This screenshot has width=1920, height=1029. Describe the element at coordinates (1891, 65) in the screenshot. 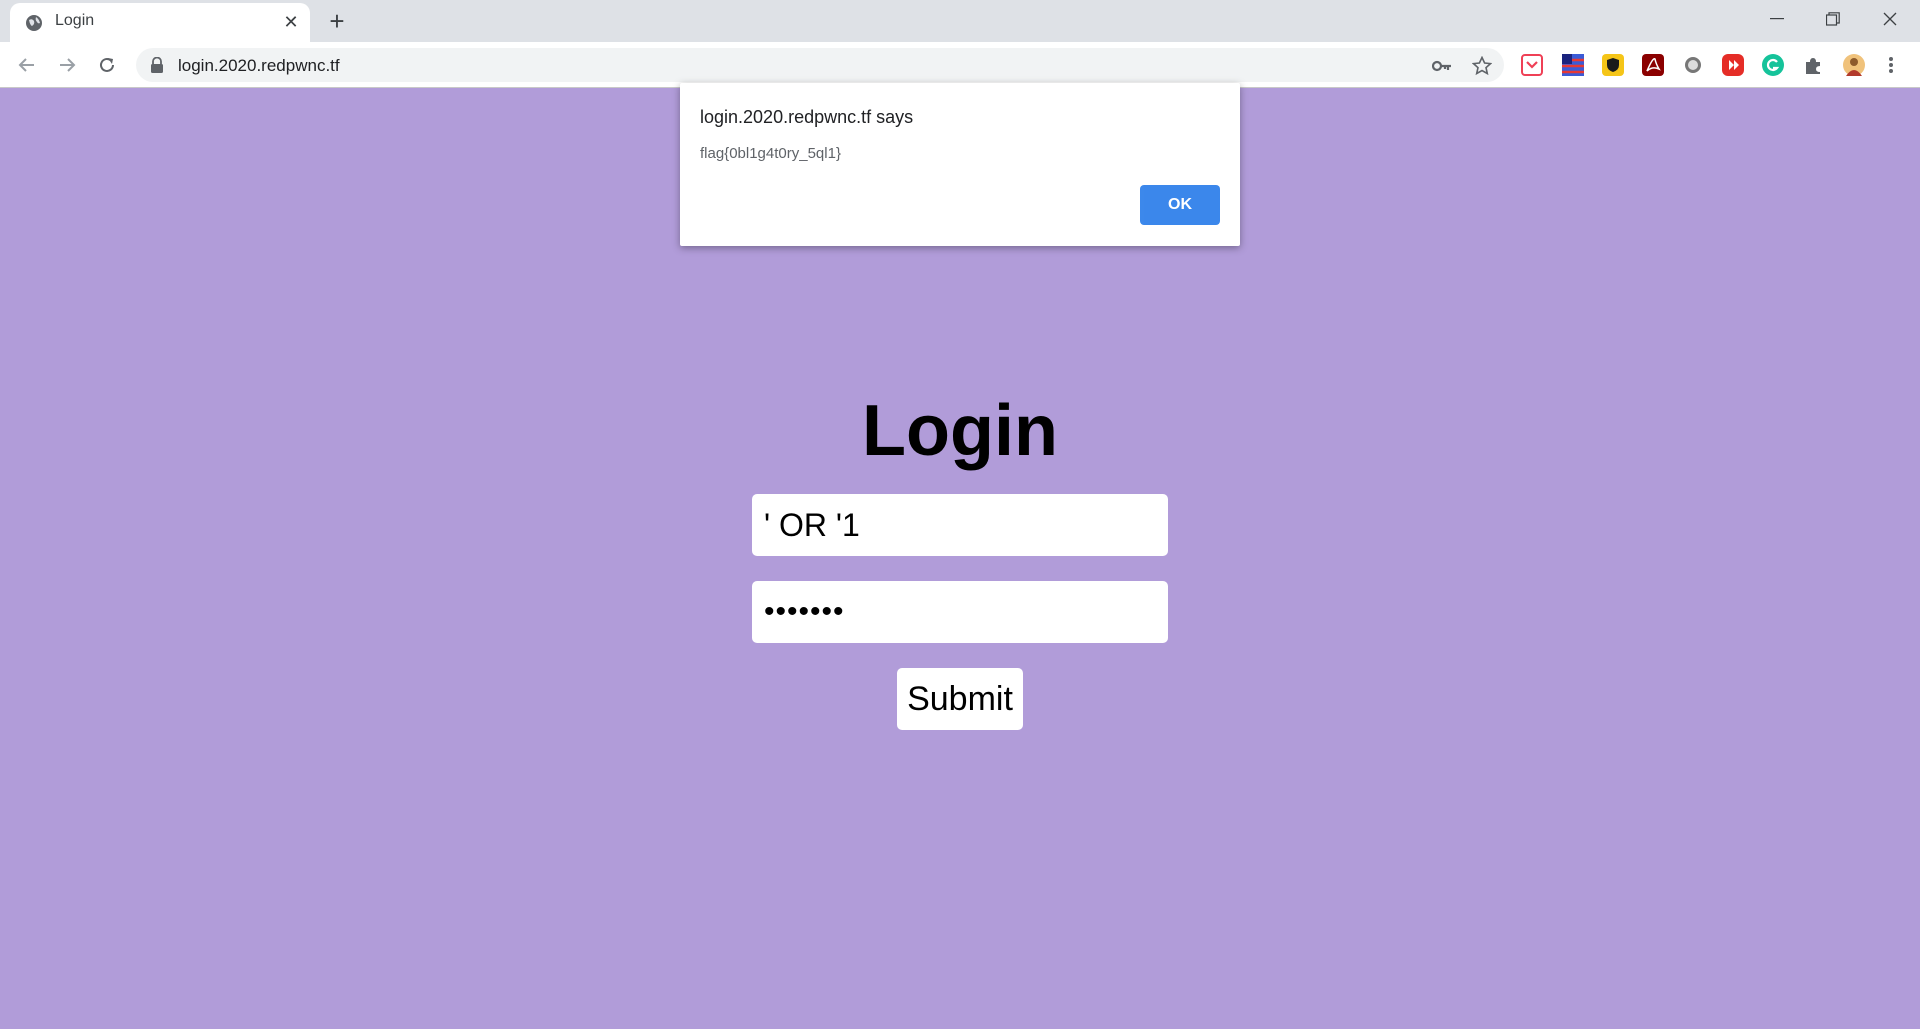

I see `more-menu-icon` at that location.